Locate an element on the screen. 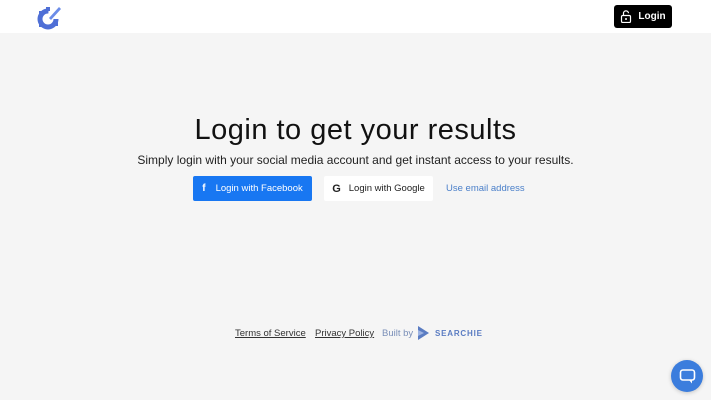 This screenshot has height=400, width=711. searchie-brand-link: SEARCHIE is located at coordinates (449, 333).